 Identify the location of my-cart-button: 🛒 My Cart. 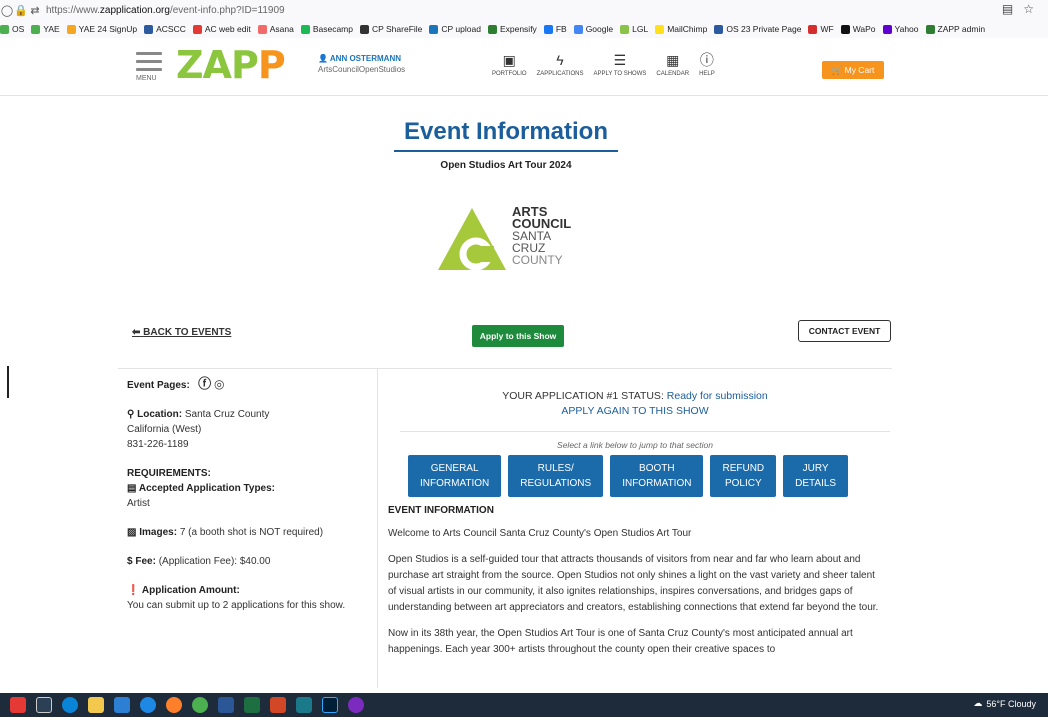
(853, 70).